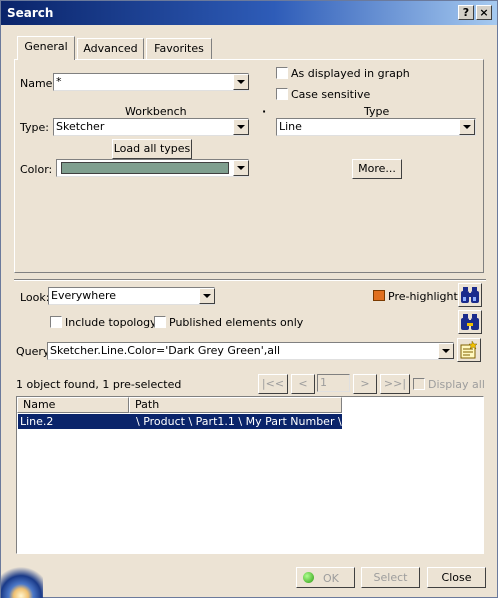  I want to click on look-dropdown-arrow, so click(207, 296).